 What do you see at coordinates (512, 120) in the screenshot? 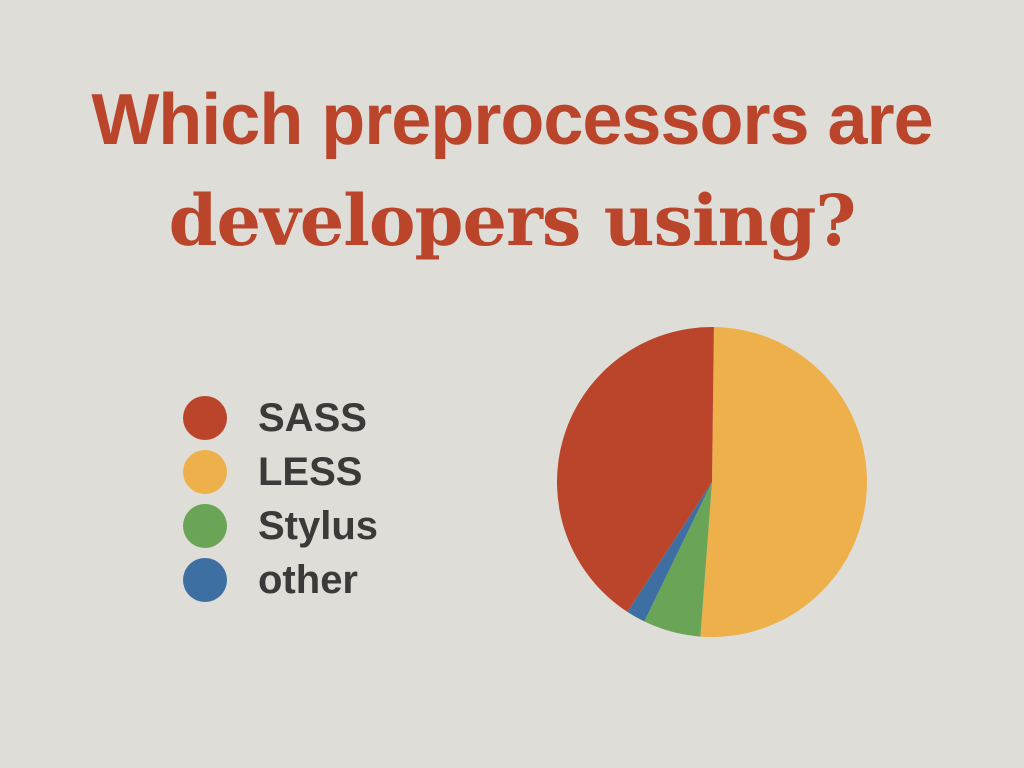
I see `chart-title-line-1: Which preprocessors are` at bounding box center [512, 120].